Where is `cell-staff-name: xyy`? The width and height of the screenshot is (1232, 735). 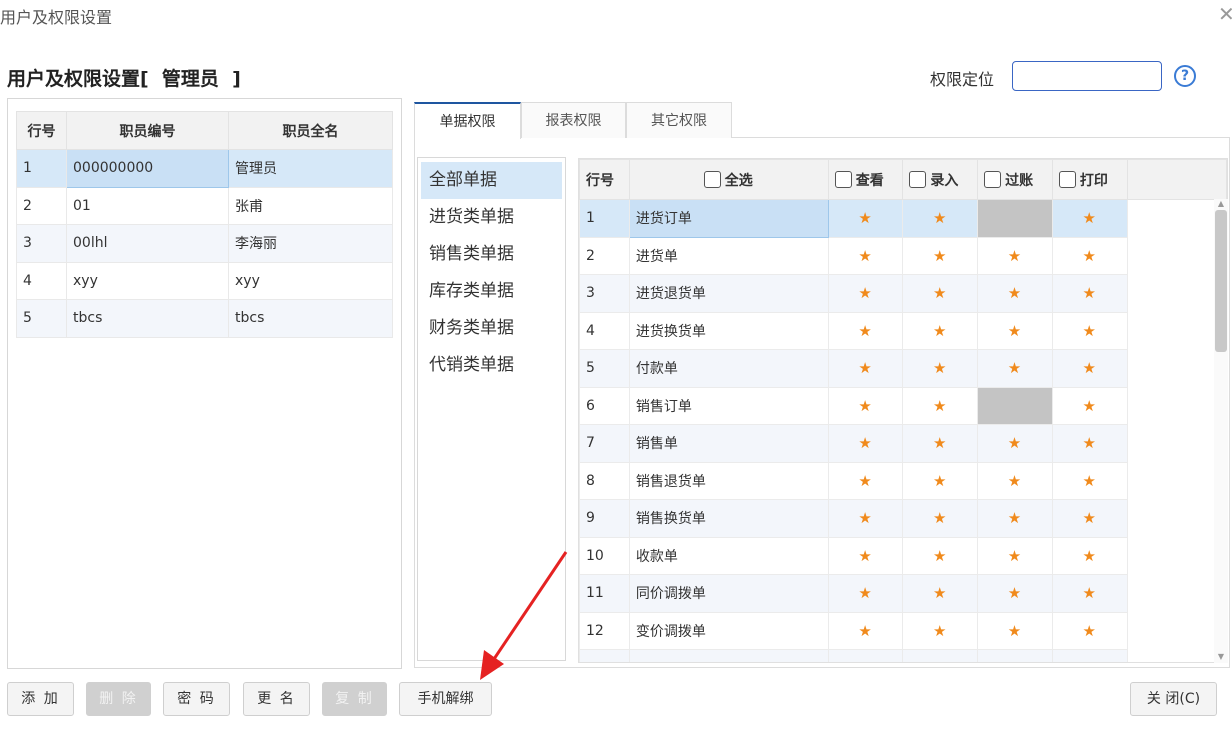
cell-staff-name: xyy is located at coordinates (310, 280).